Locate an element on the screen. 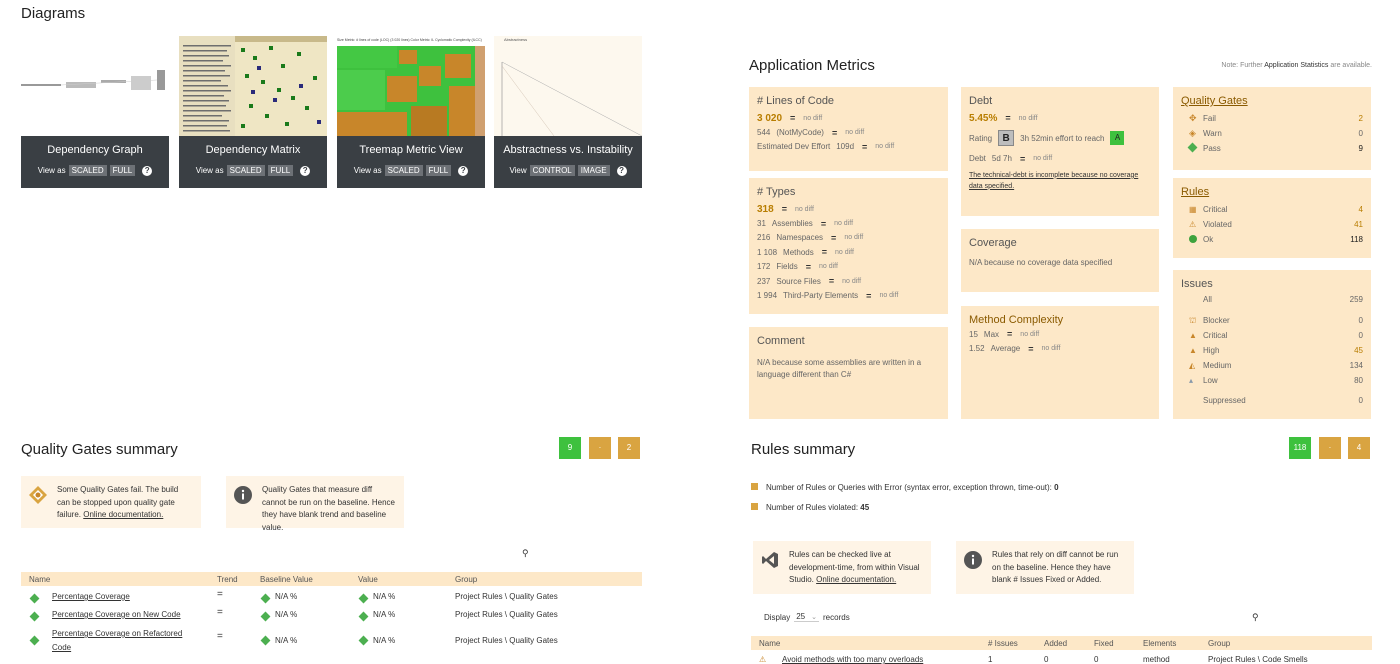 This screenshot has width=1400, height=664. dependency-matrix-thumbnail is located at coordinates (253, 86).